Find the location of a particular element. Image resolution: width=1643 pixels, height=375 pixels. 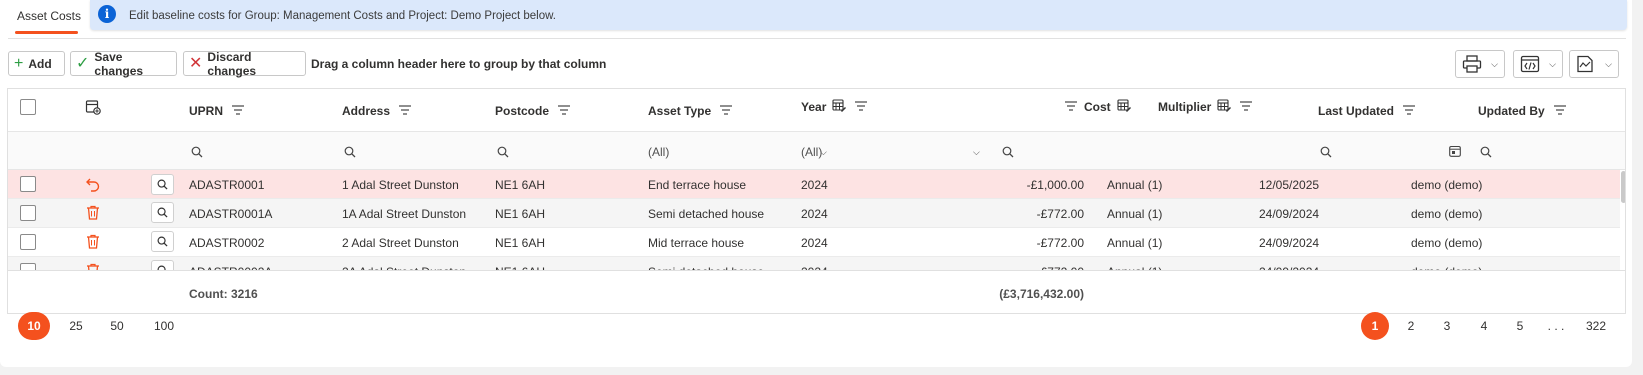

vertical-scrollbar is located at coordinates (1623, 187).